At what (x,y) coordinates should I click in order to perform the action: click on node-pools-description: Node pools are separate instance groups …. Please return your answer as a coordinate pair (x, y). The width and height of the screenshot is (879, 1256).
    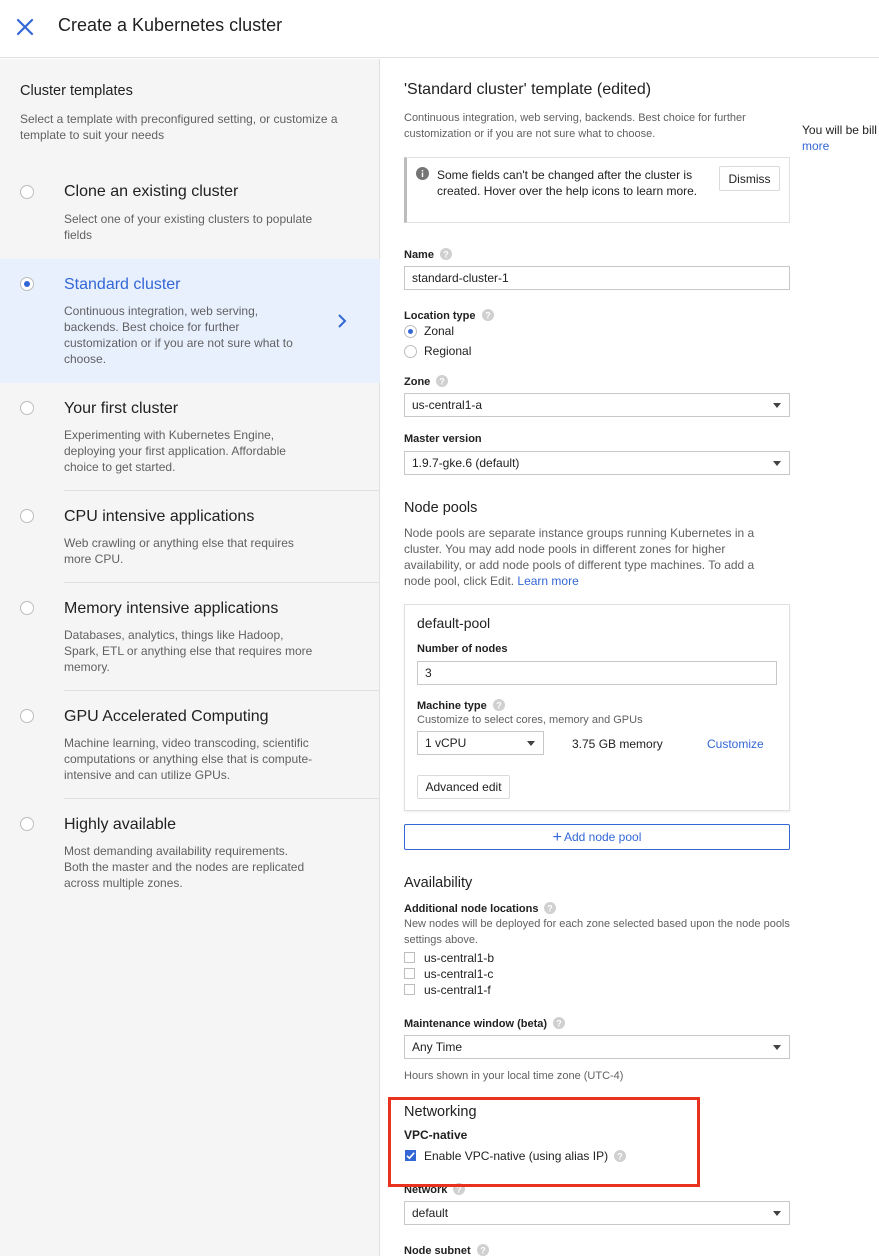
    Looking at the image, I should click on (589, 557).